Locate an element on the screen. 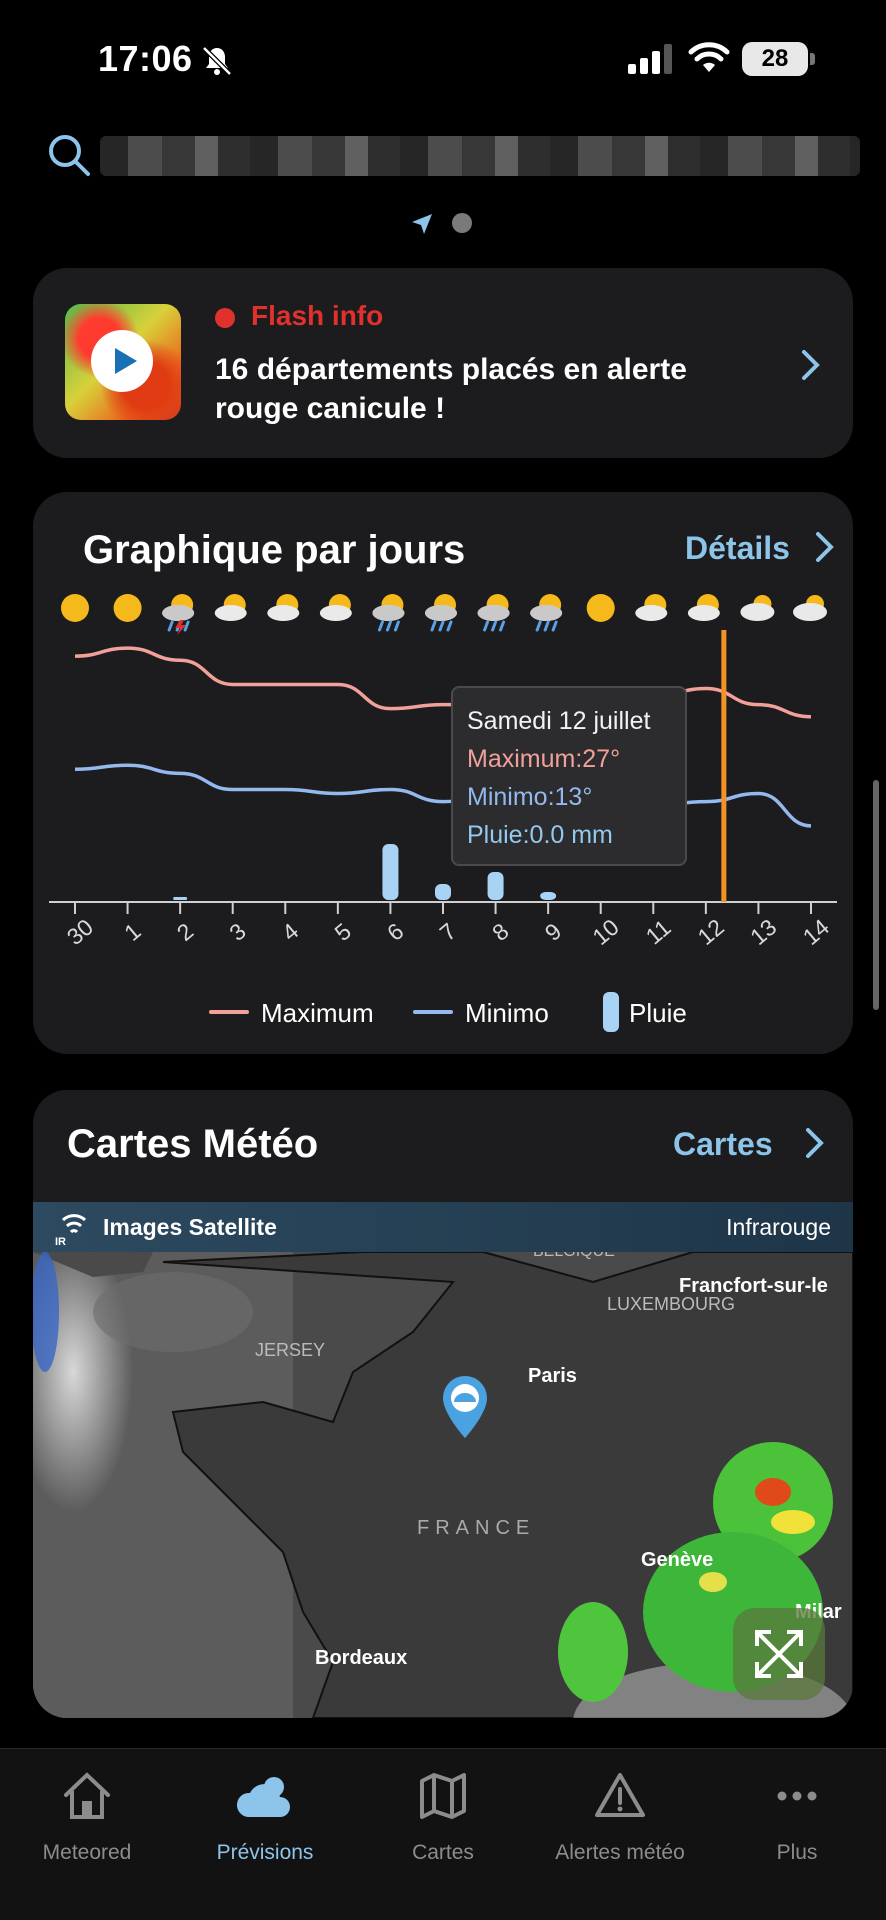  bell-muted-icon is located at coordinates (217, 61).